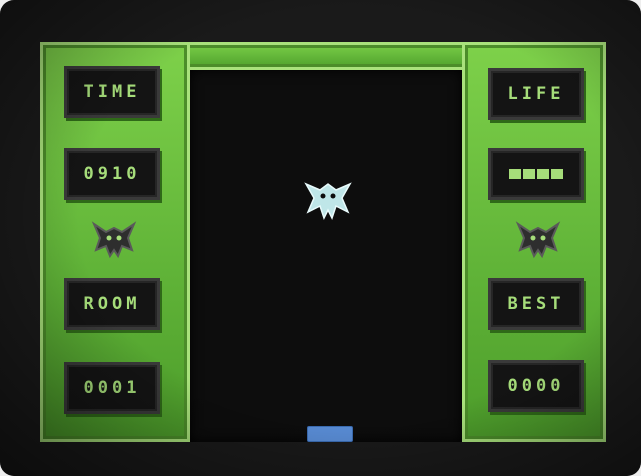 Image resolution: width=641 pixels, height=476 pixels. I want to click on best-value: 0000, so click(536, 386).